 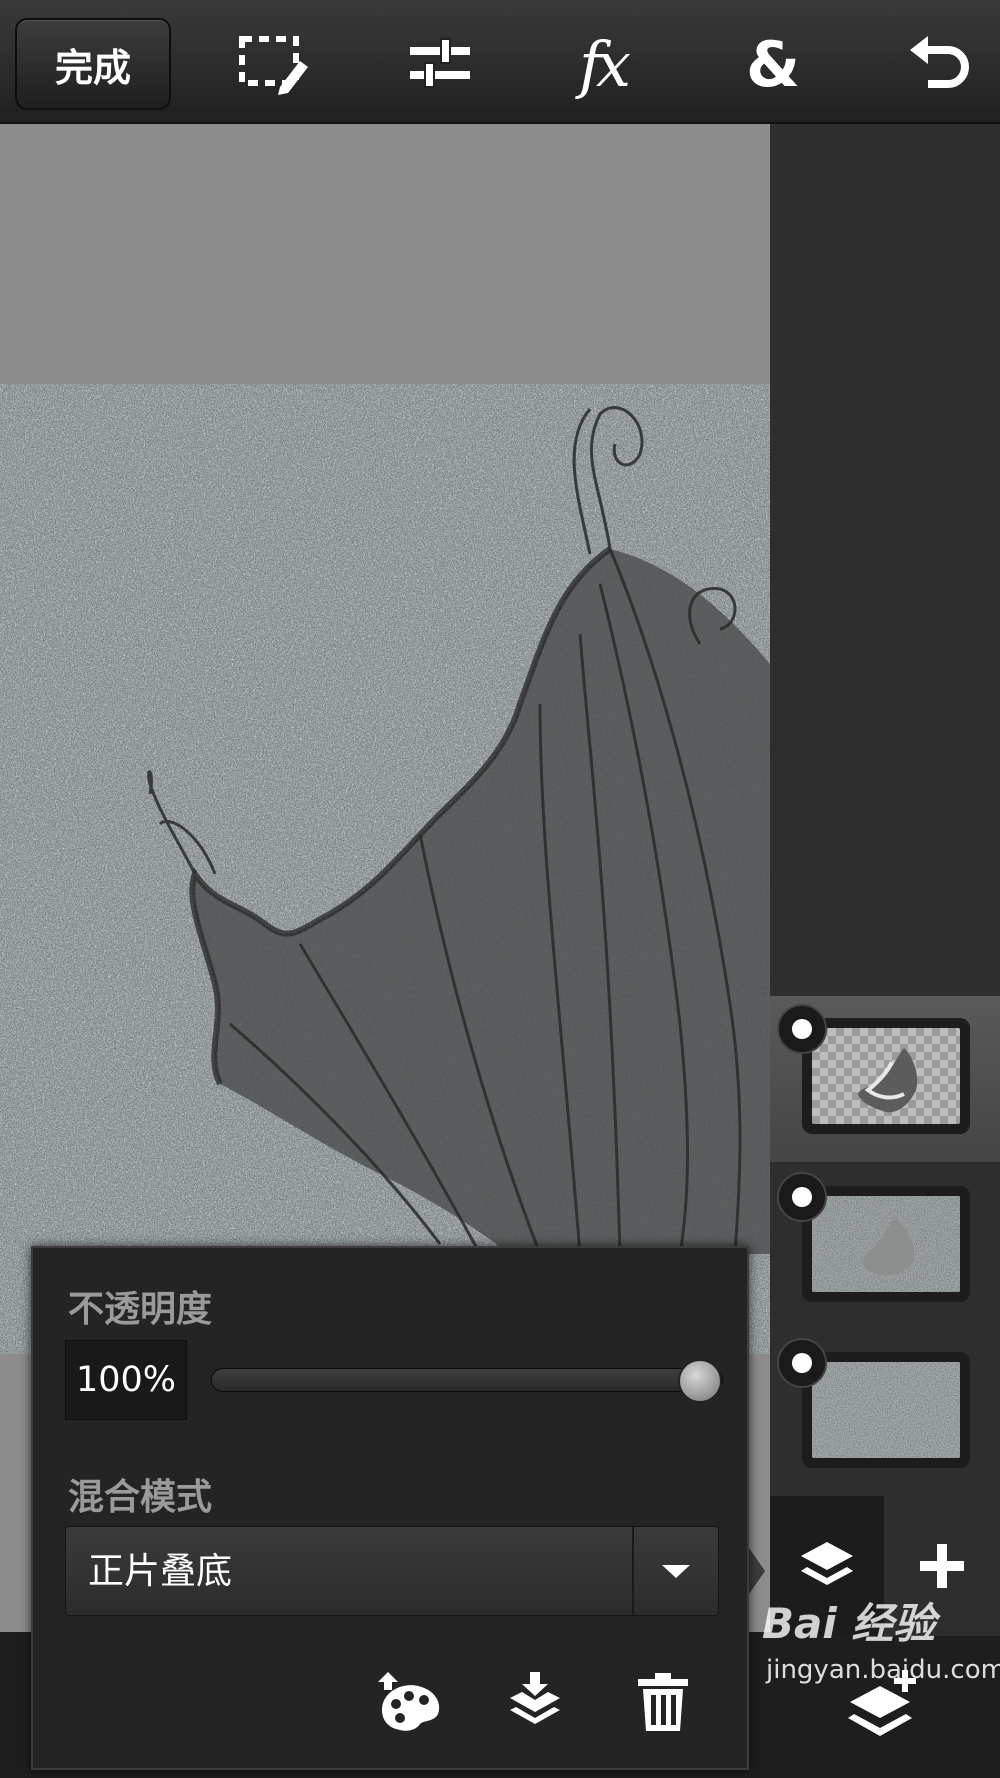 What do you see at coordinates (942, 1566) in the screenshot?
I see `plus-icon` at bounding box center [942, 1566].